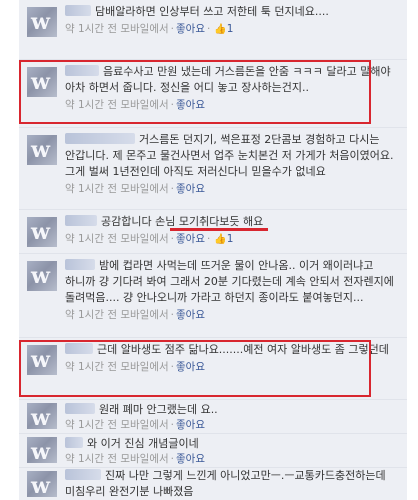 This screenshot has height=500, width=418. Describe the element at coordinates (243, 349) in the screenshot. I see `comment-message: 근데 알바생도 점주 닮나요.......예전 여자 알바생도 좀 그렇던데` at that location.